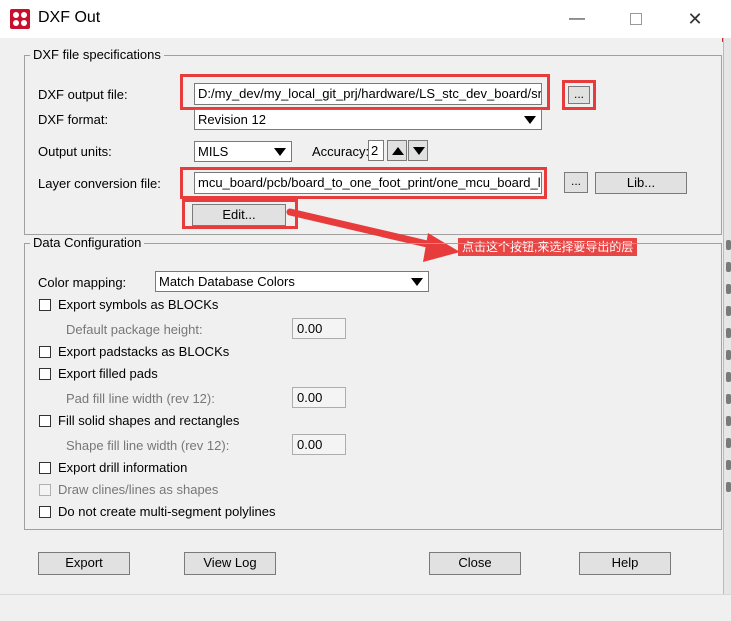 This screenshot has height=621, width=731. I want to click on app-icon, so click(20, 19).